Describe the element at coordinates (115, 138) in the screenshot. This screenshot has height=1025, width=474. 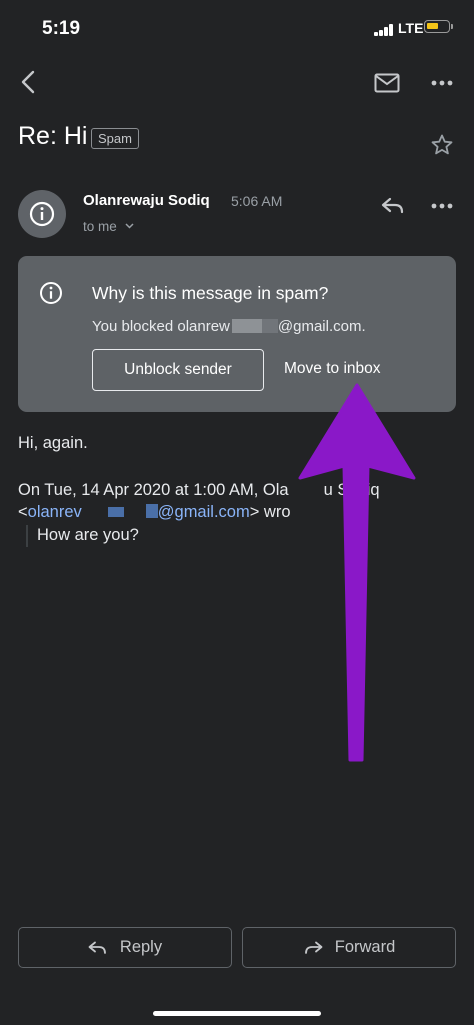
I see `spam-label-badge: Spam` at that location.